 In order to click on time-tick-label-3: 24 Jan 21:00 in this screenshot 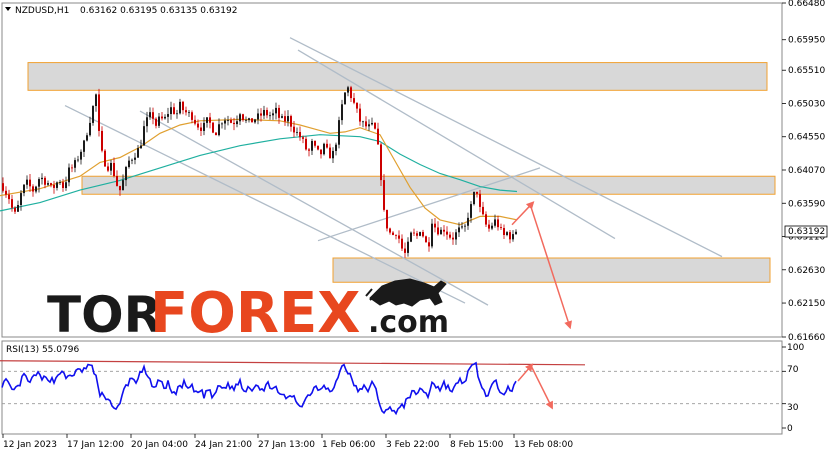, I will do `click(223, 445)`.